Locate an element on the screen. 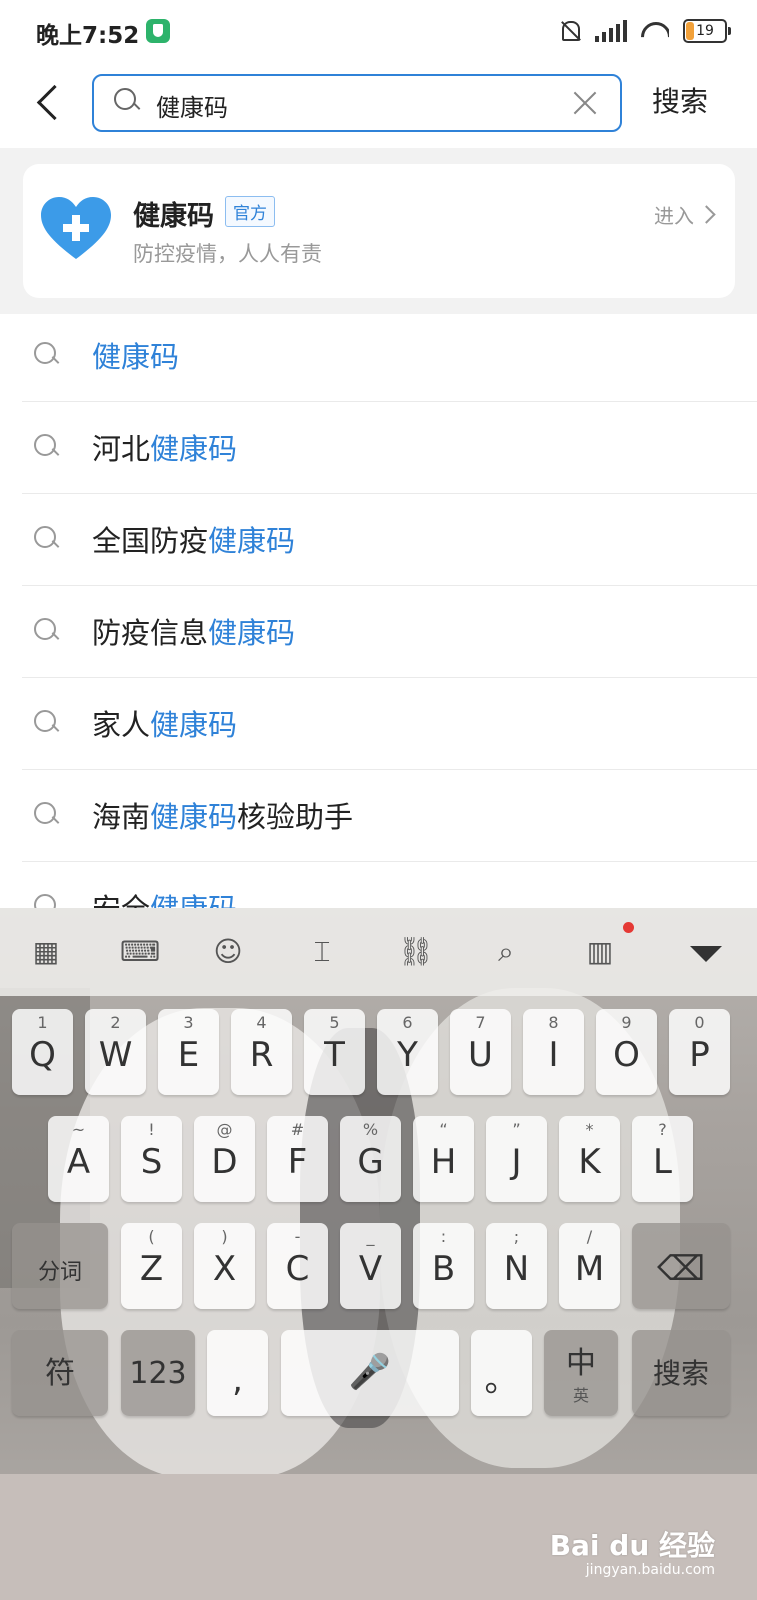 Image resolution: width=757 pixels, height=1600 pixels. key-h: “H is located at coordinates (443, 1159).